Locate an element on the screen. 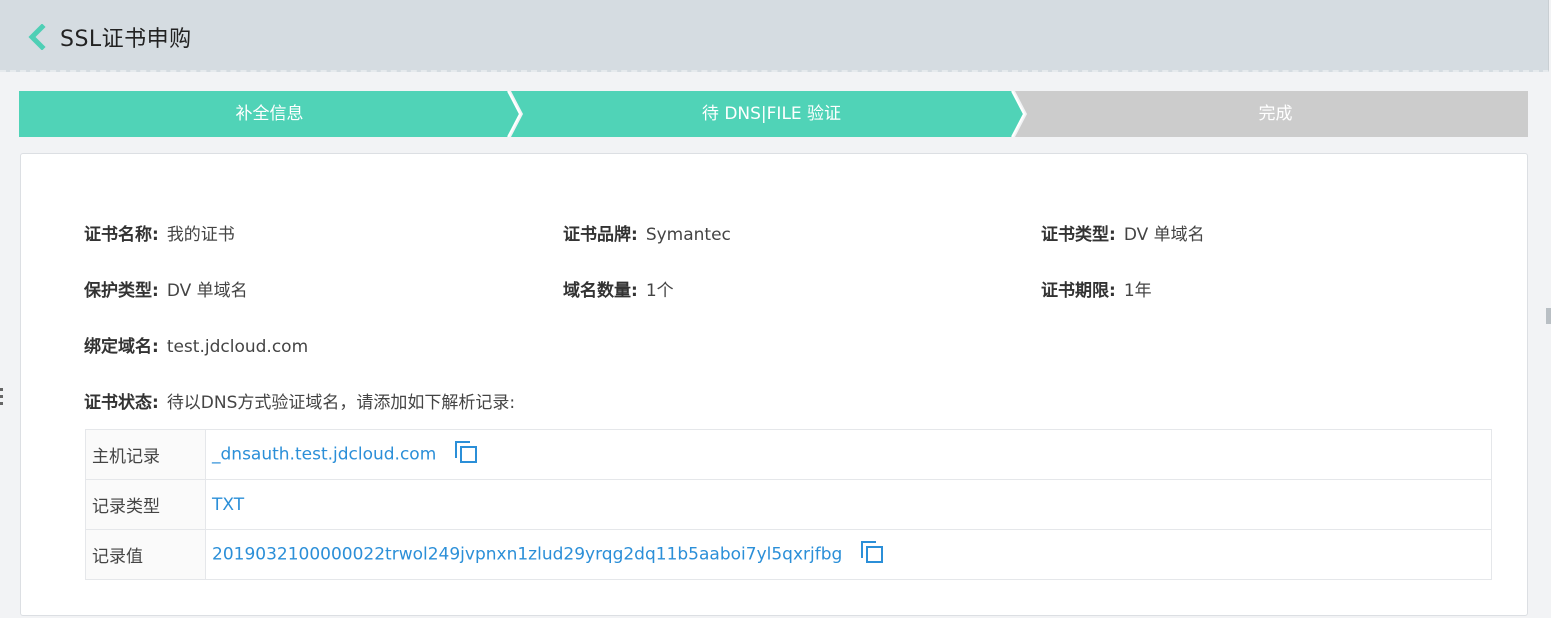  cert-type-value: DV 单域名 is located at coordinates (1164, 235).